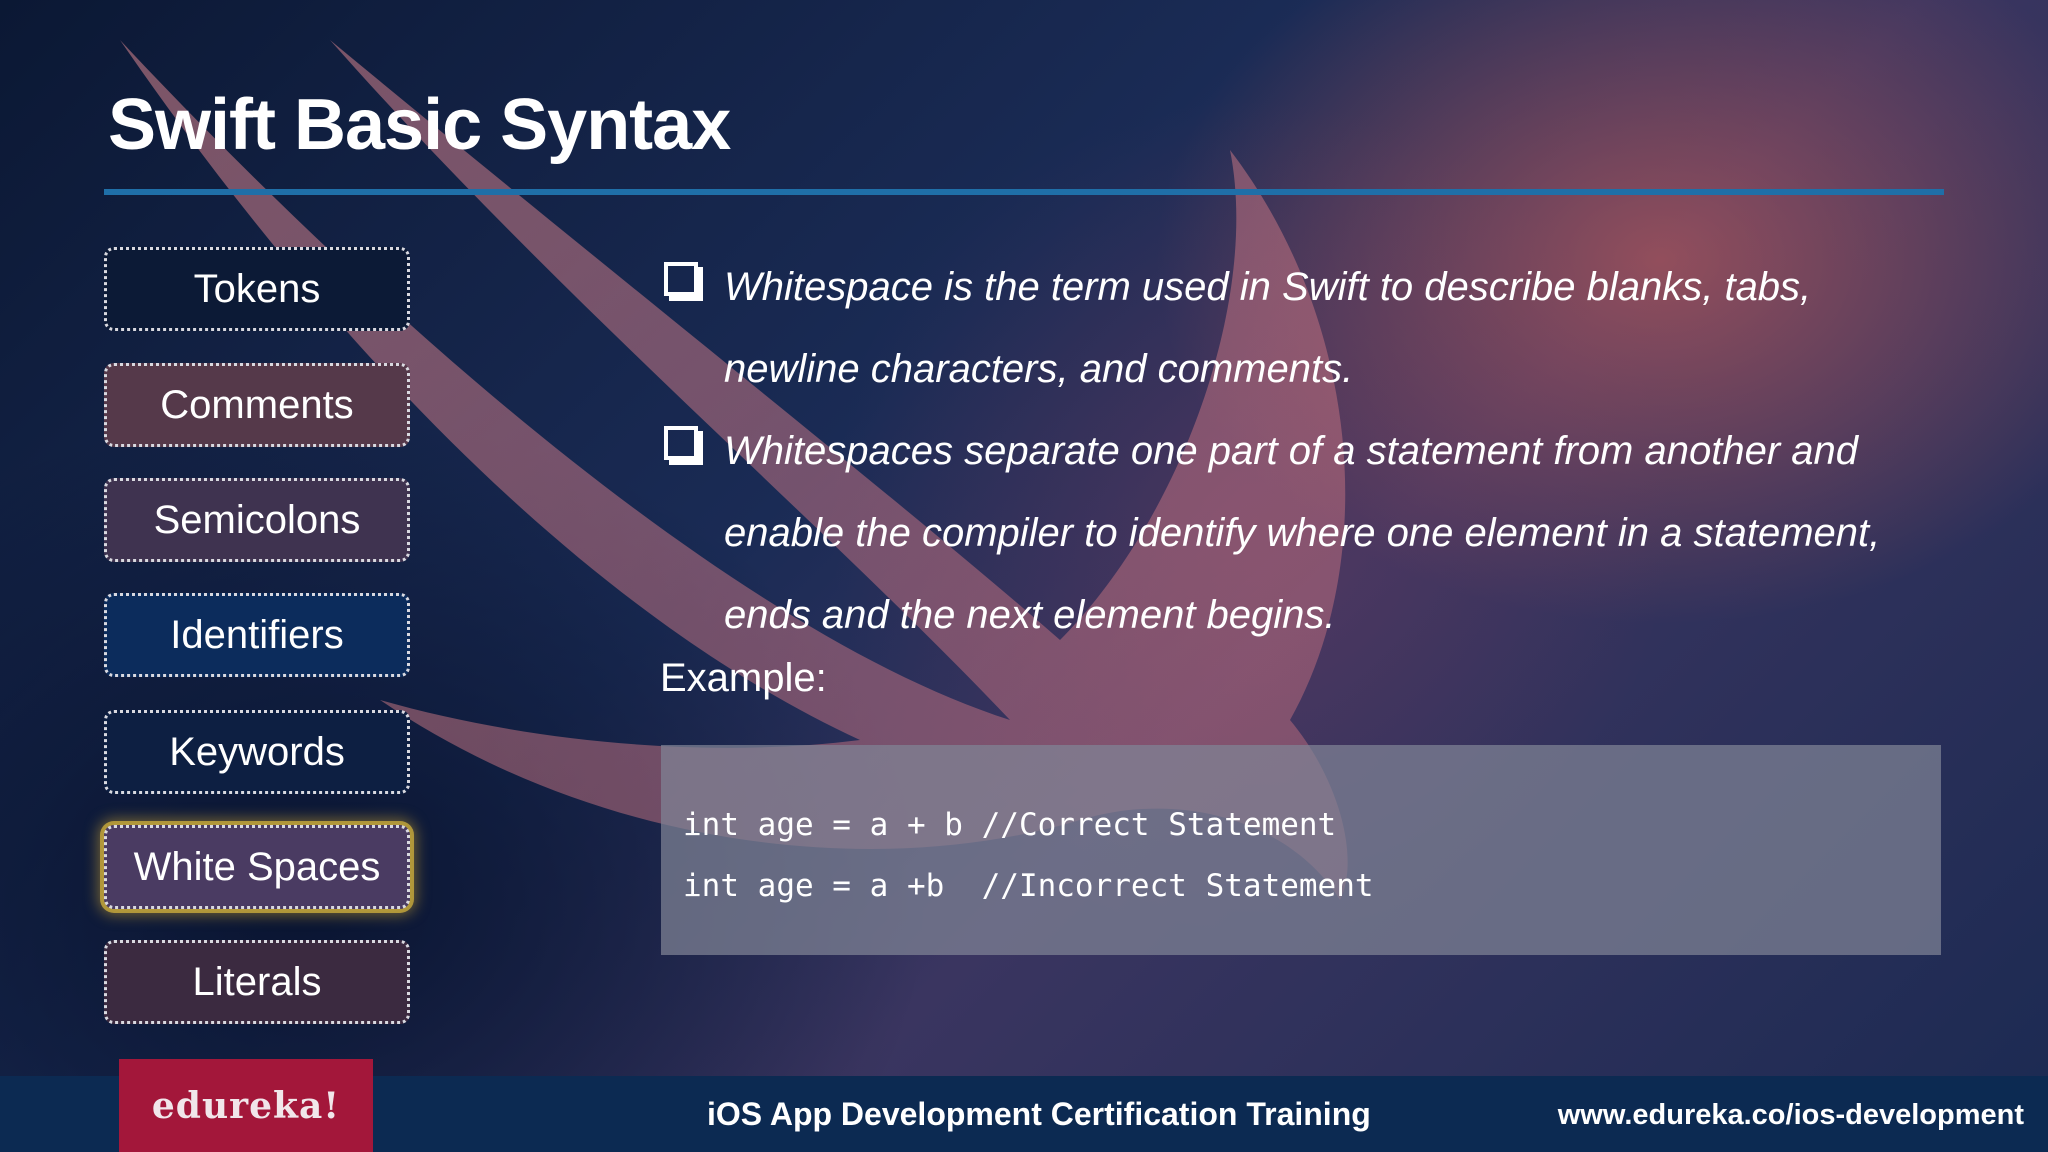 The image size is (2048, 1152). I want to click on sidebar-item-white-spaces: White Spaces, so click(257, 867).